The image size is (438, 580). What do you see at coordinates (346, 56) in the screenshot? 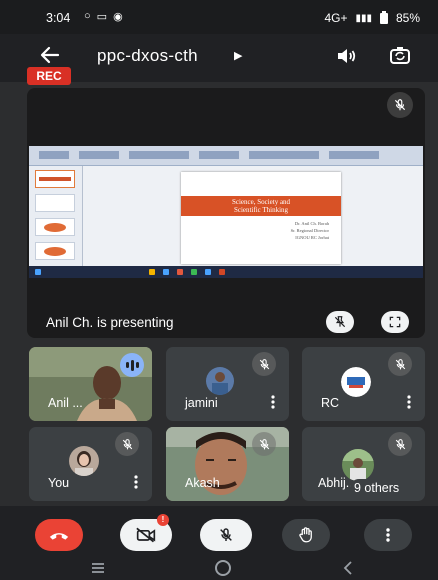
I see `speaker-icon` at bounding box center [346, 56].